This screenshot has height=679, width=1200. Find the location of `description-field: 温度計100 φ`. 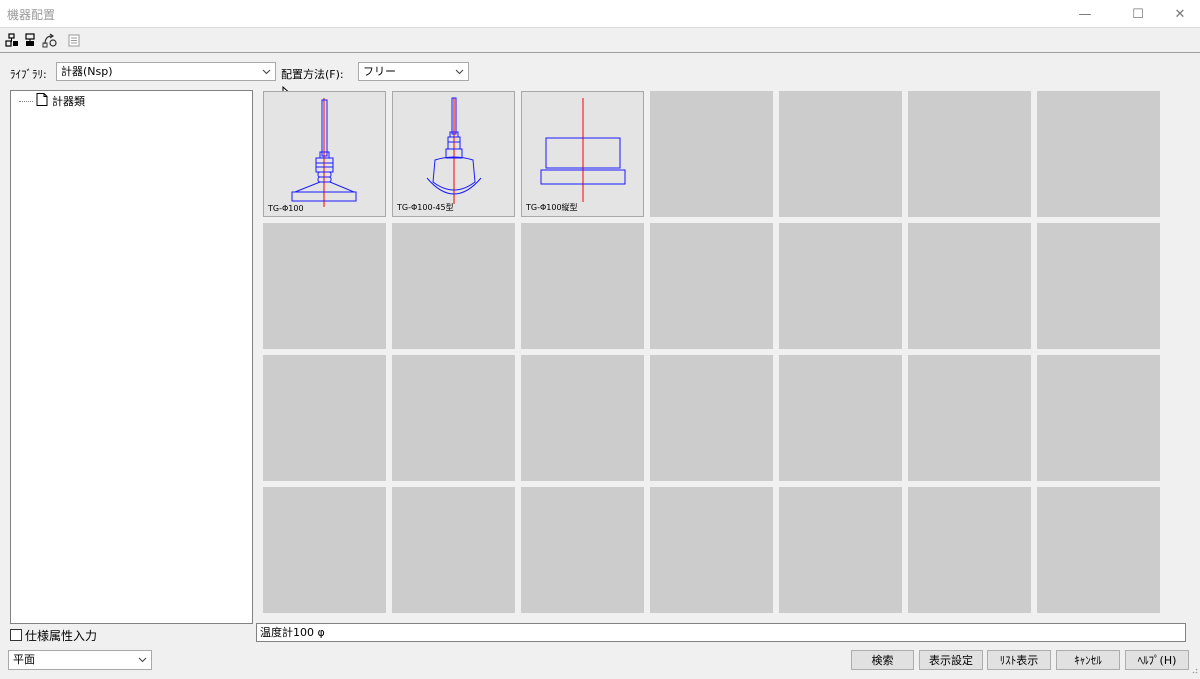

description-field: 温度計100 φ is located at coordinates (721, 632).